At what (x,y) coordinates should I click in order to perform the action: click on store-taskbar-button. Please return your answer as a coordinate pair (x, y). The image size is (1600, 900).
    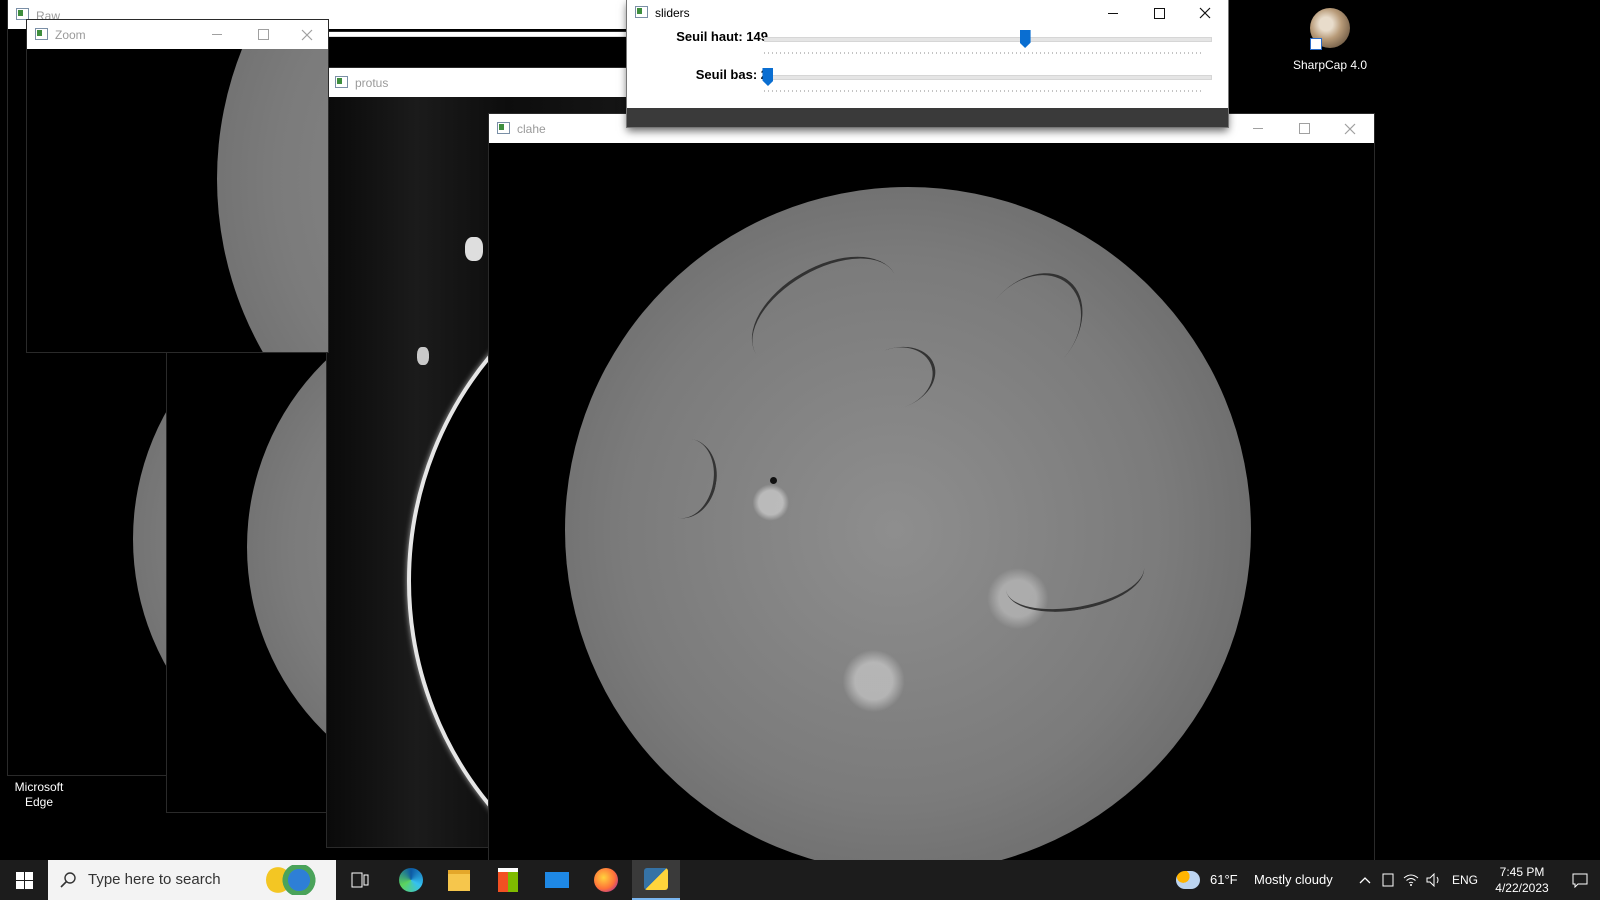
    Looking at the image, I should click on (508, 880).